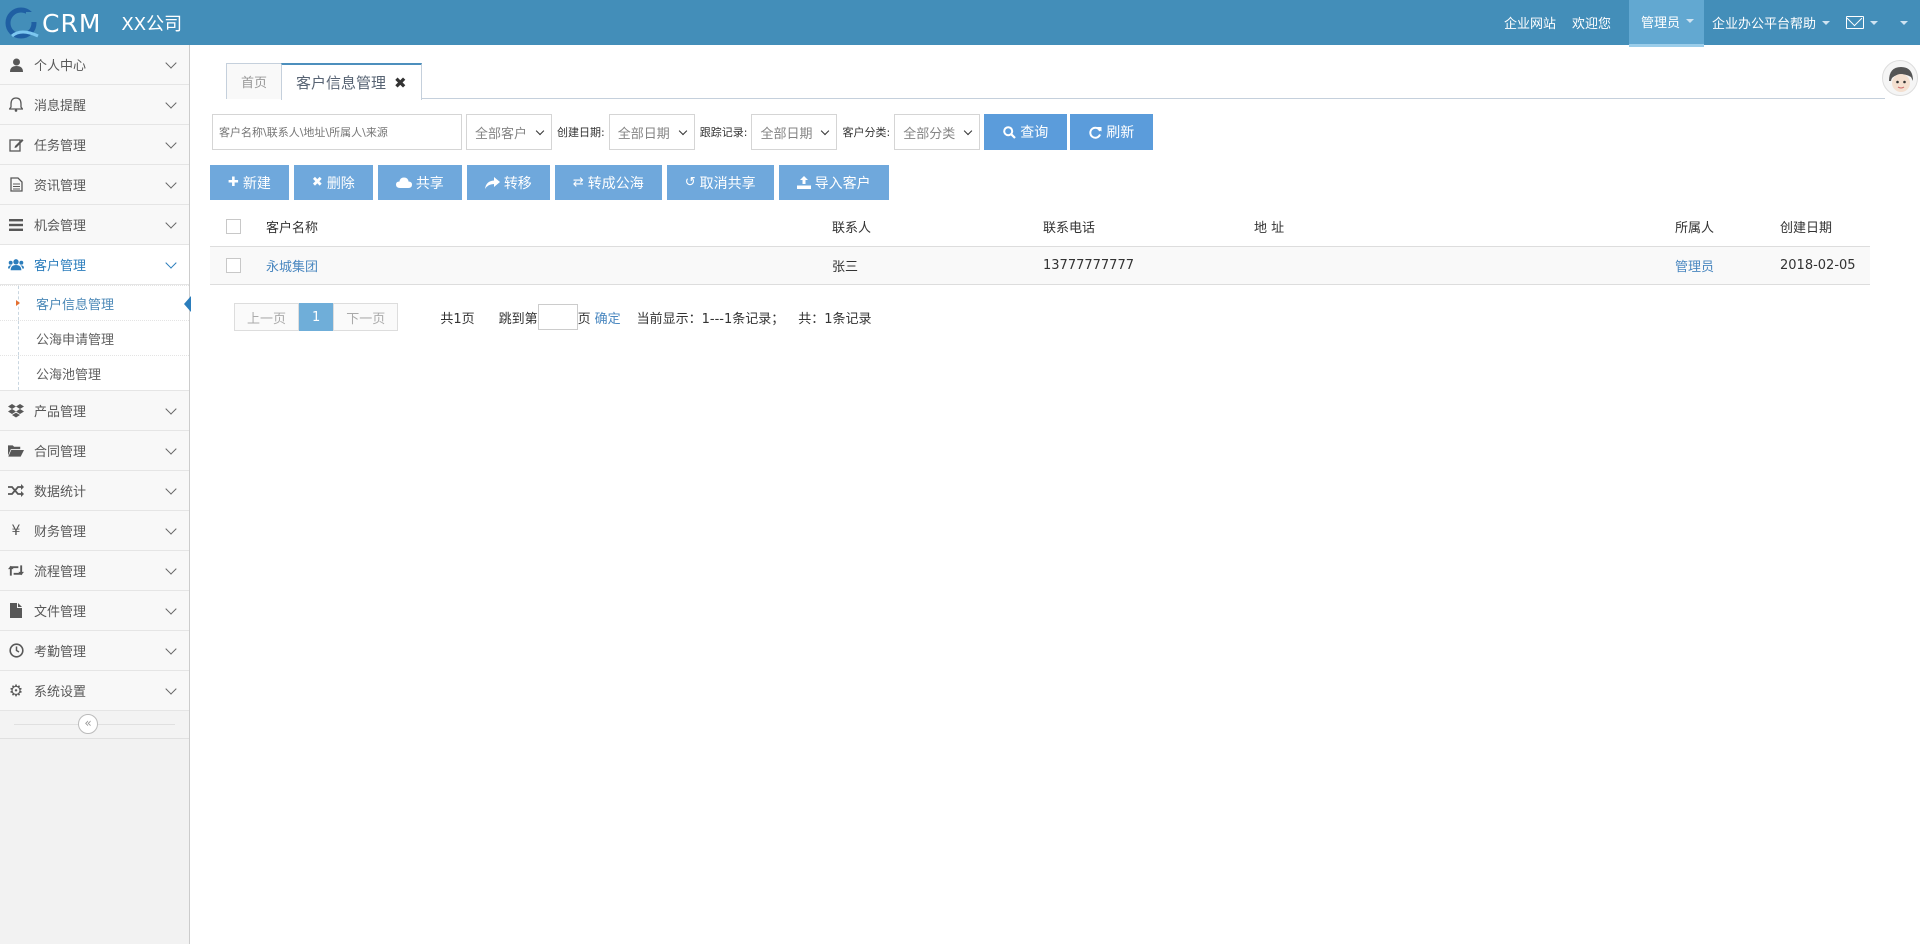  What do you see at coordinates (1530, 22) in the screenshot?
I see `enterprise-site-link: 企业网站` at bounding box center [1530, 22].